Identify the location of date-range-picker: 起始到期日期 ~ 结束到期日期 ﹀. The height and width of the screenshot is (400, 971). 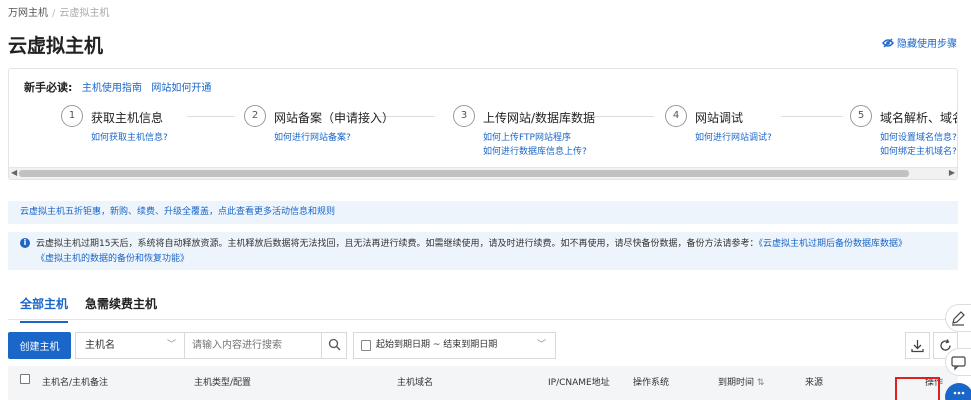
(454, 345).